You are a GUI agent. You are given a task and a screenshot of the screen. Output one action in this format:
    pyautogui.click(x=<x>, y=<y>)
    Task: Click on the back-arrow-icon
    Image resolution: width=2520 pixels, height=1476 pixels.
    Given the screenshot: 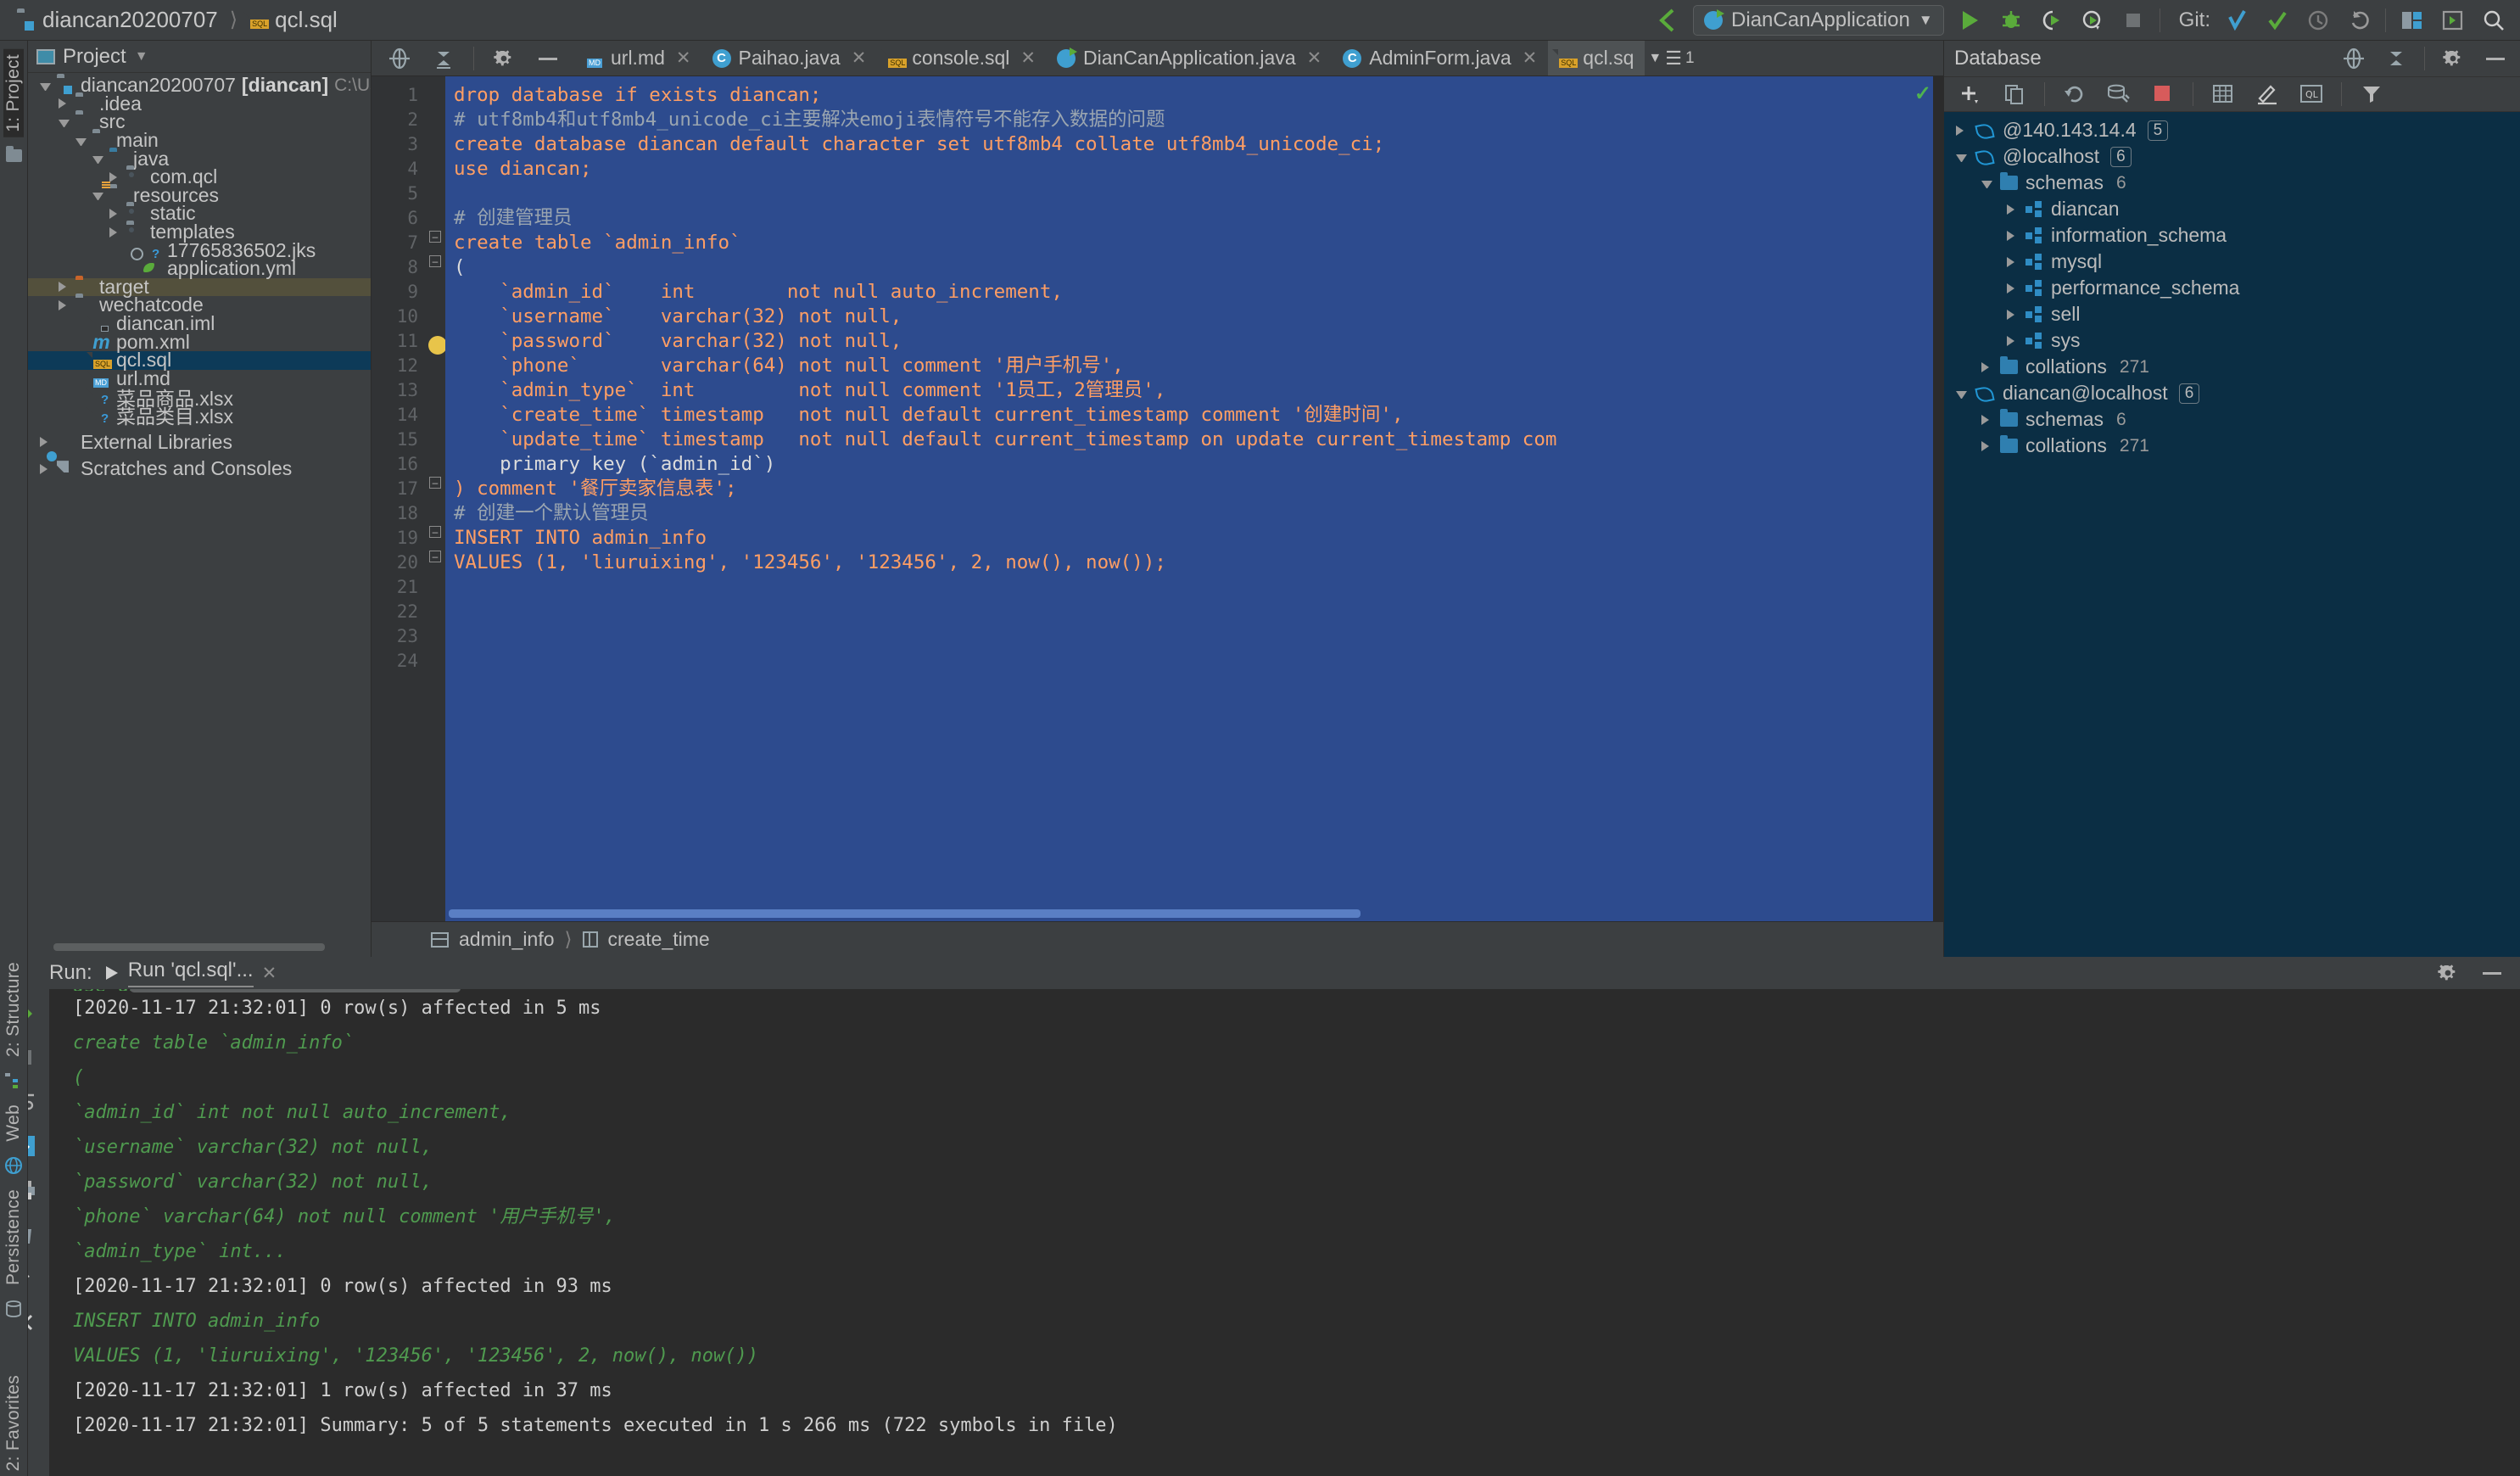 What is the action you would take?
    pyautogui.click(x=1666, y=20)
    